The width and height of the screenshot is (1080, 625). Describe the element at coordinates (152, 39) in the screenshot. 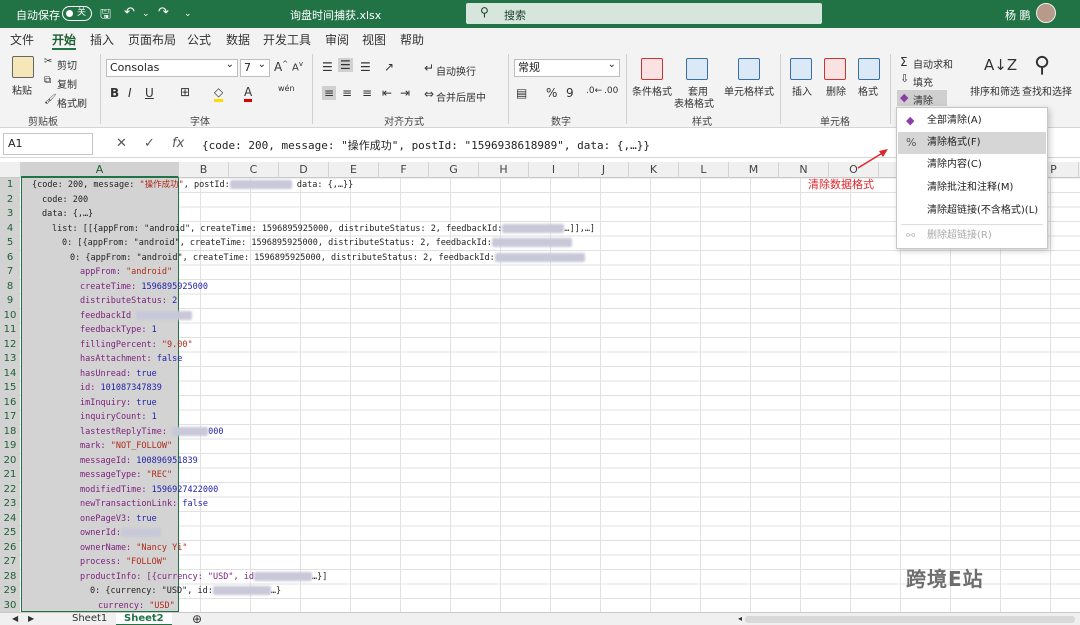

I see `tab-page-layout: 页面布局` at that location.